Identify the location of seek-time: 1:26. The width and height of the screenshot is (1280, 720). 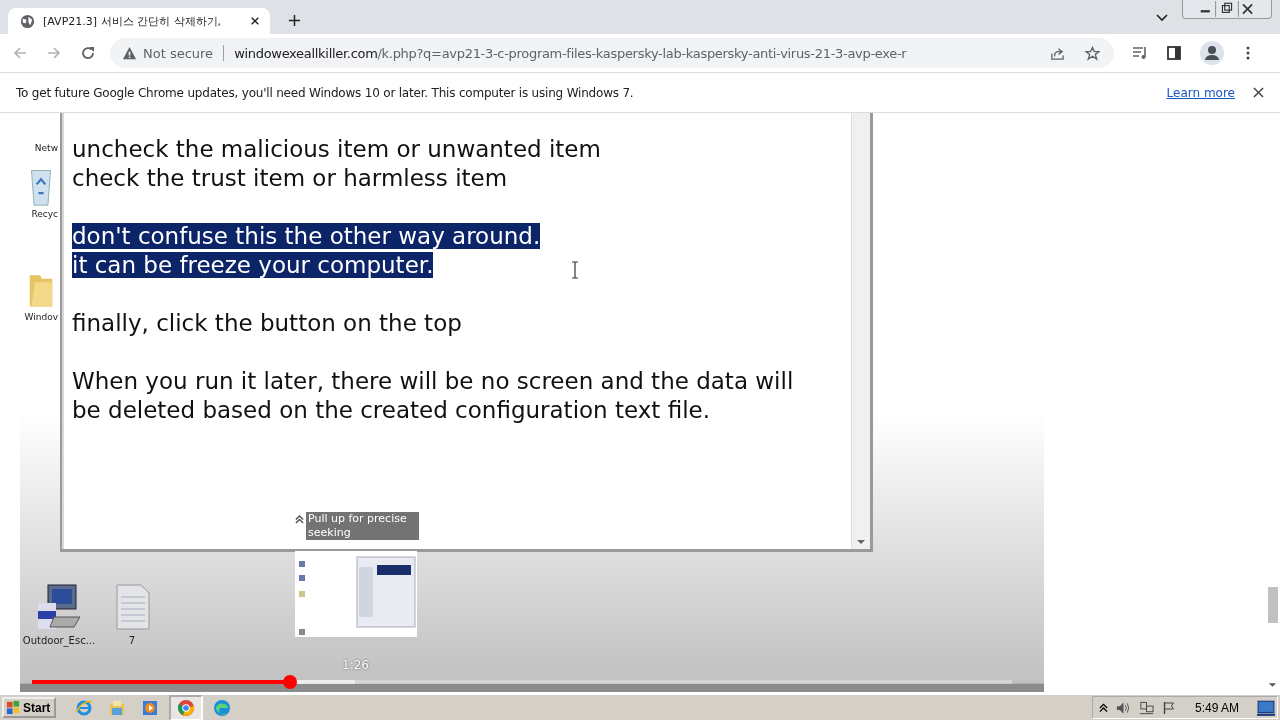
(355, 665).